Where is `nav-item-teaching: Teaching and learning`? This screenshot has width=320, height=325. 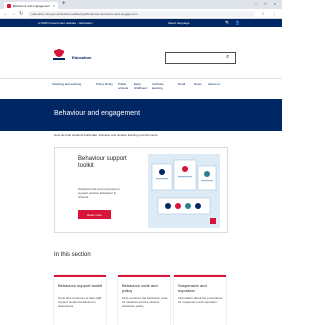 nav-item-teaching: Teaching and learning is located at coordinates (67, 84).